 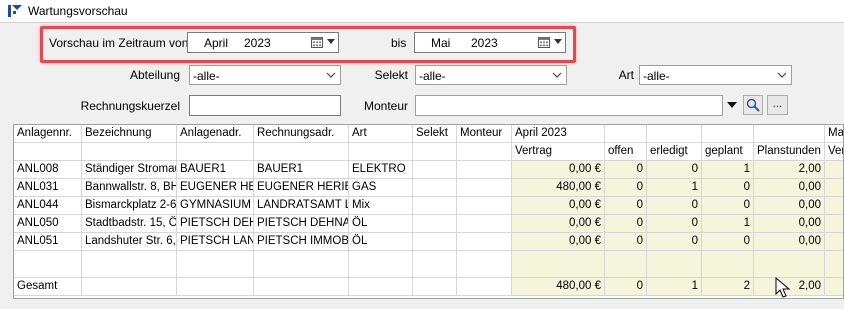 What do you see at coordinates (154, 75) in the screenshot?
I see `abteilung-label: Abteilung` at bounding box center [154, 75].